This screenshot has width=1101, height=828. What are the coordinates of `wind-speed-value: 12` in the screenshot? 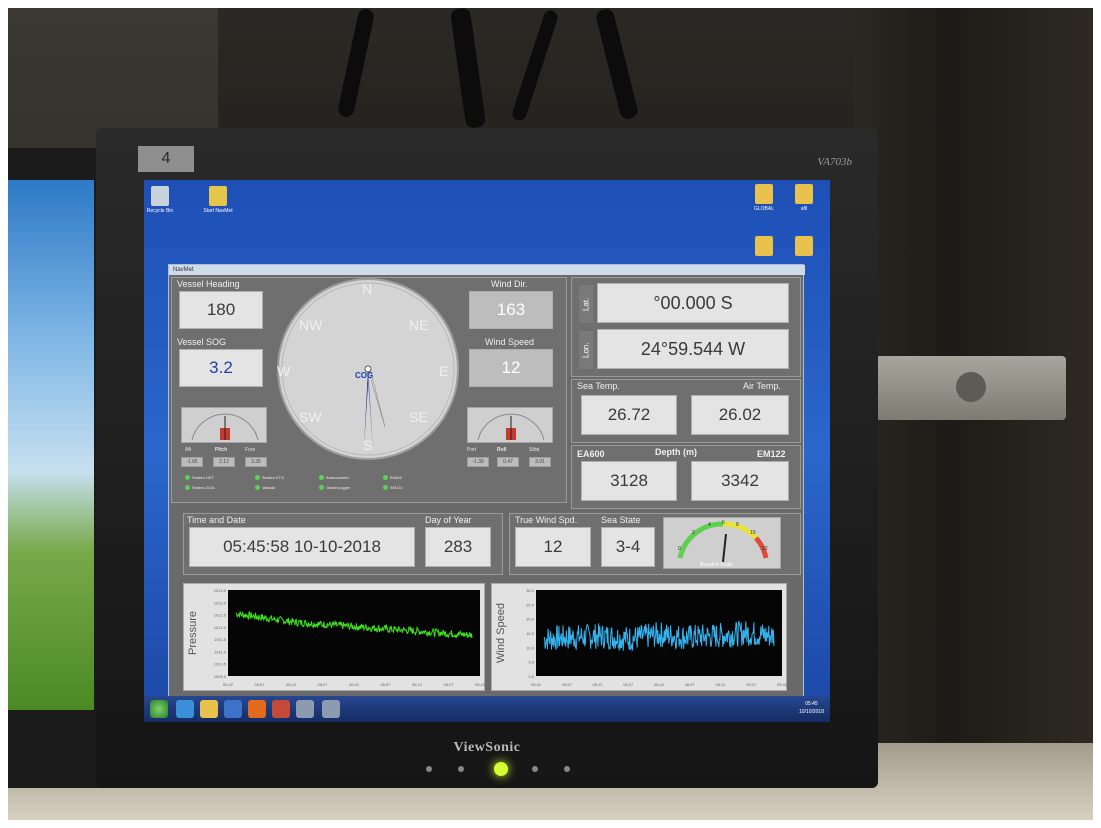 It's located at (511, 368).